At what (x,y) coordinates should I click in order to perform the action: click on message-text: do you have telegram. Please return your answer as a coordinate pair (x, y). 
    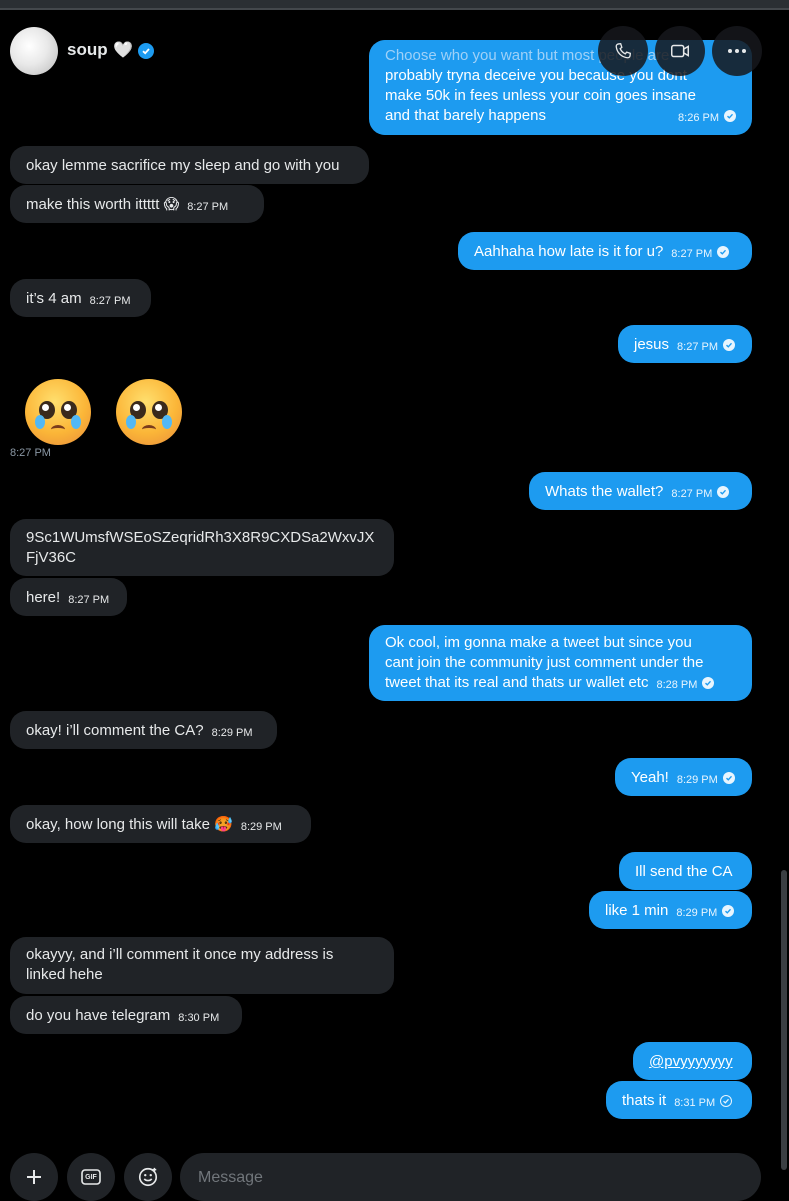
    Looking at the image, I should click on (98, 1015).